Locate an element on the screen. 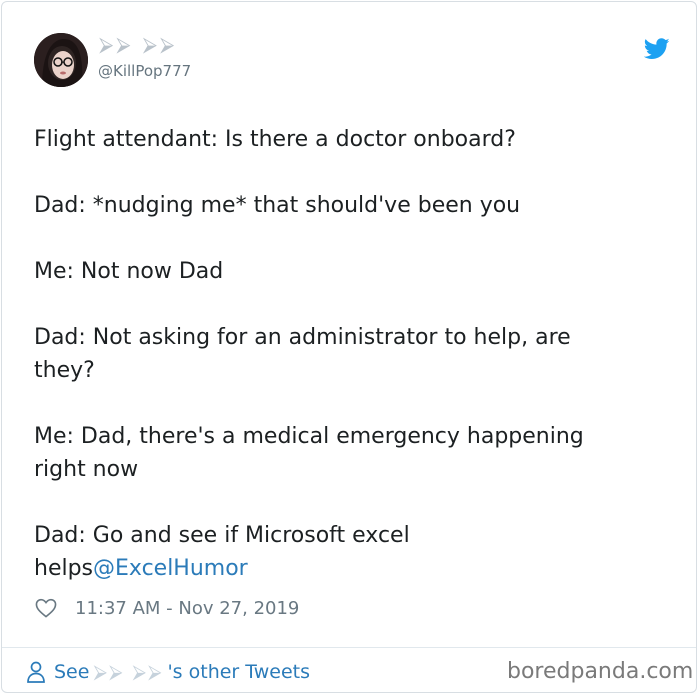 The width and height of the screenshot is (700, 695). see-other-tweets-link: See ⮚⮚ ⮚⮚ 's other Tweets is located at coordinates (168, 672).